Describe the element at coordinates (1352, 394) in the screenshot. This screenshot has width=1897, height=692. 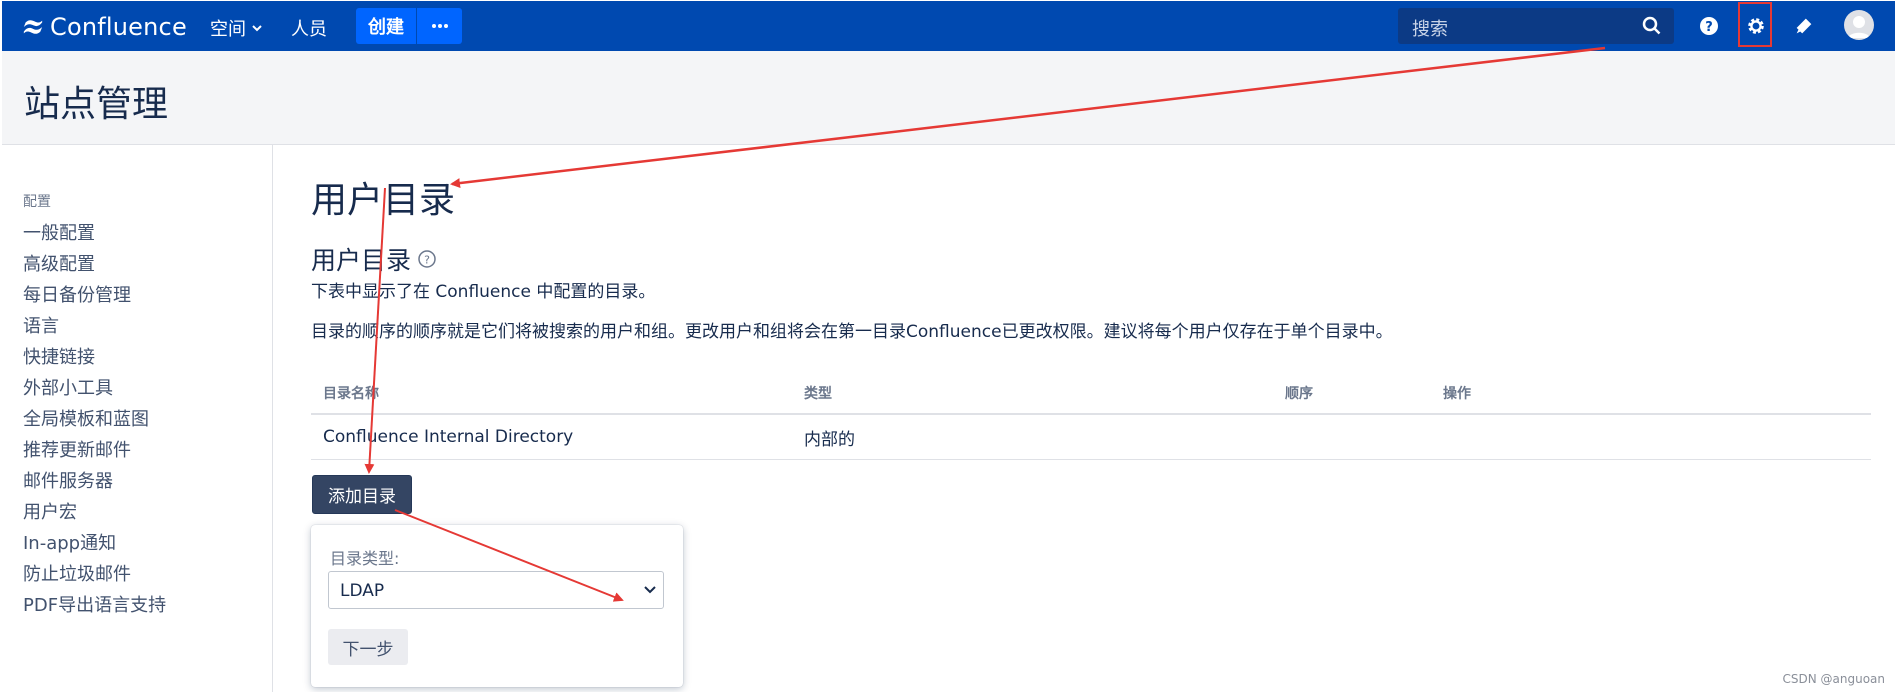
I see `column-header-order: 顺序` at that location.